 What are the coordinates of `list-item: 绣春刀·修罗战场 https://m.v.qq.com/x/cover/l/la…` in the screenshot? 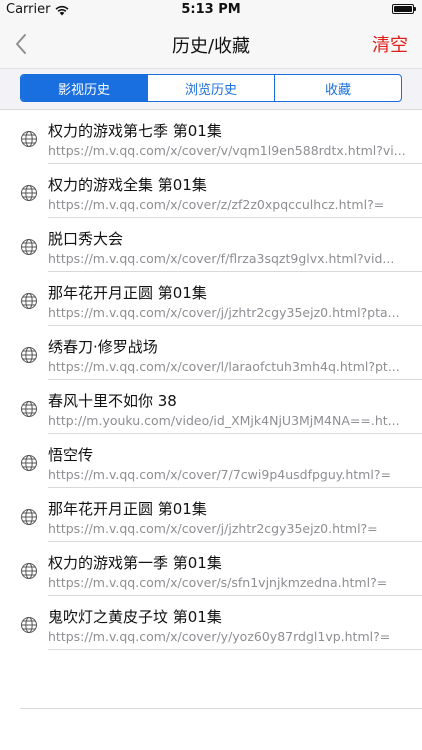 It's located at (211, 353).